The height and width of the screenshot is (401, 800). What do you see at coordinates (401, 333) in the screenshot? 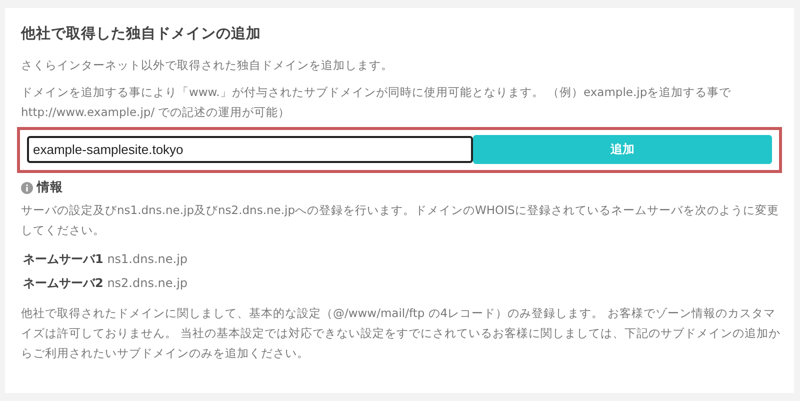
I see `note-text: 他社で取得されたドメインに関しまして、基本的な設定（@/www/mail/ftp の4レコード）のみ登録します。 お客様でゾーン情報のカスタマイズは許可しておりません。 当社の基本設定では対応できない設定をすでにされているお客様に関しましては、下記のサブドメインの追加からご利用されたいサブドメインのみを追加ください。` at bounding box center [401, 333].